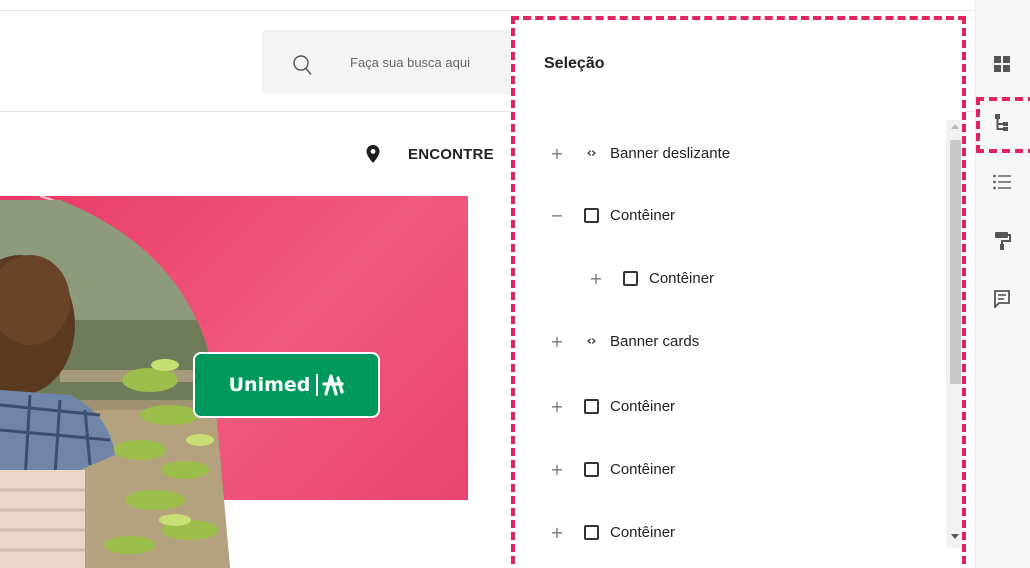  I want to click on nav-link-encontre: ENCONTRE, so click(451, 154).